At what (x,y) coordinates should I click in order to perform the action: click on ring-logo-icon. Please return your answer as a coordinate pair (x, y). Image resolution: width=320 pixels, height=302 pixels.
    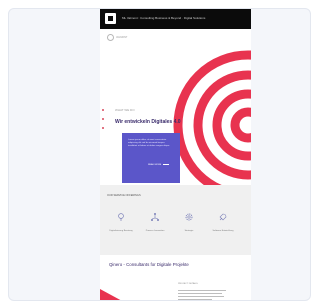
    Looking at the image, I should click on (110, 37).